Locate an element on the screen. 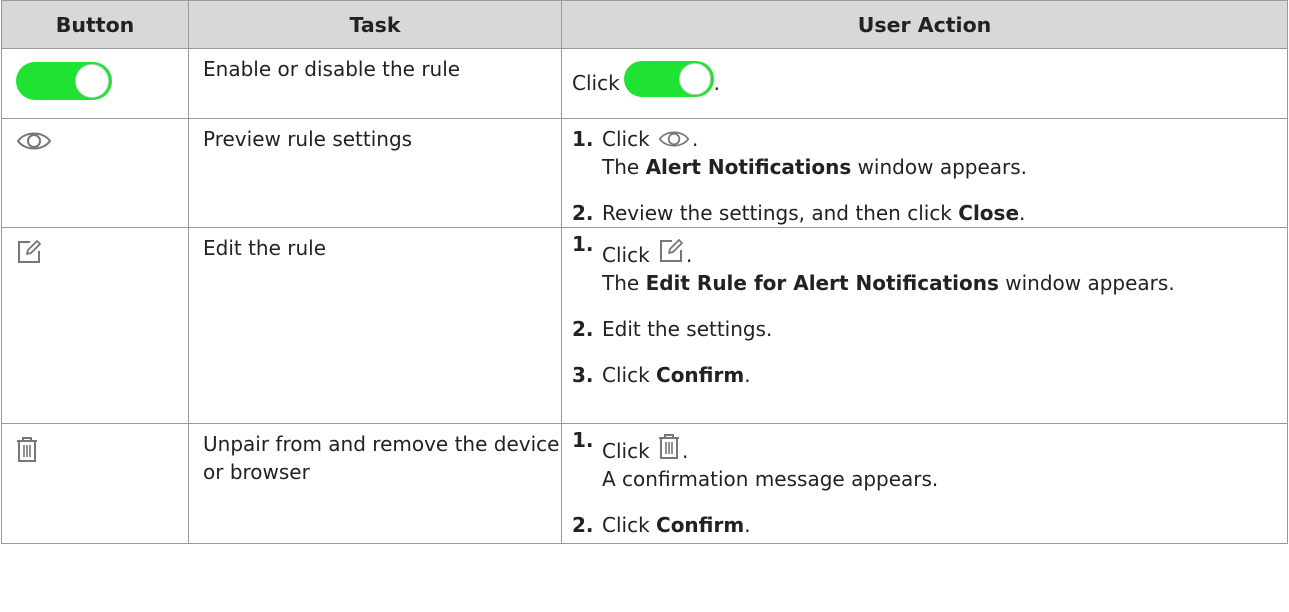 This screenshot has width=1289, height=612. action-cell: Click. is located at coordinates (924, 83).